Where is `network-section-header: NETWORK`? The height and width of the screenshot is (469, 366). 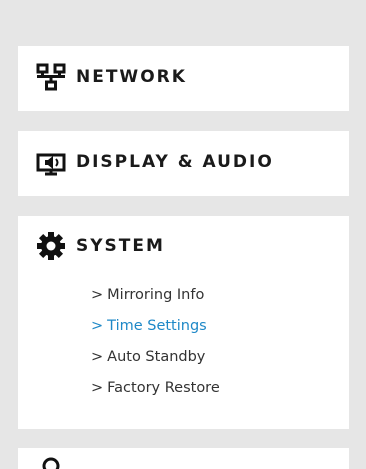
network-section-header: NETWORK is located at coordinates (111, 77).